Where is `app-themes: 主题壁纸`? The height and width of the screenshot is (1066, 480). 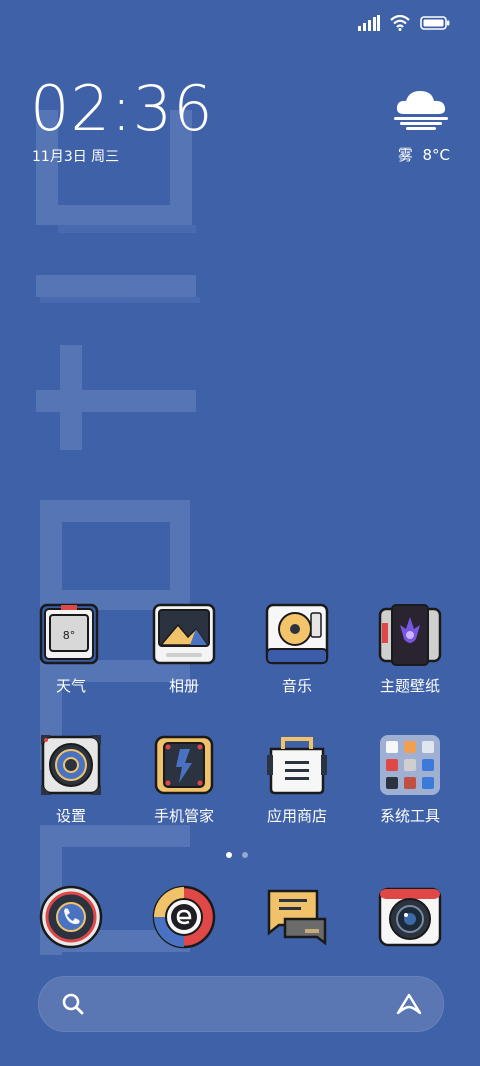
app-themes: 主题壁纸 is located at coordinates (410, 649).